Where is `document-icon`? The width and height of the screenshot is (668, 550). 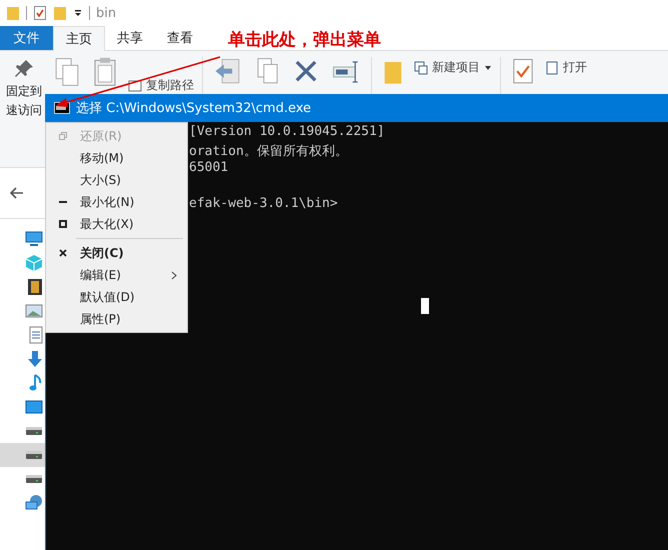 document-icon is located at coordinates (36, 335).